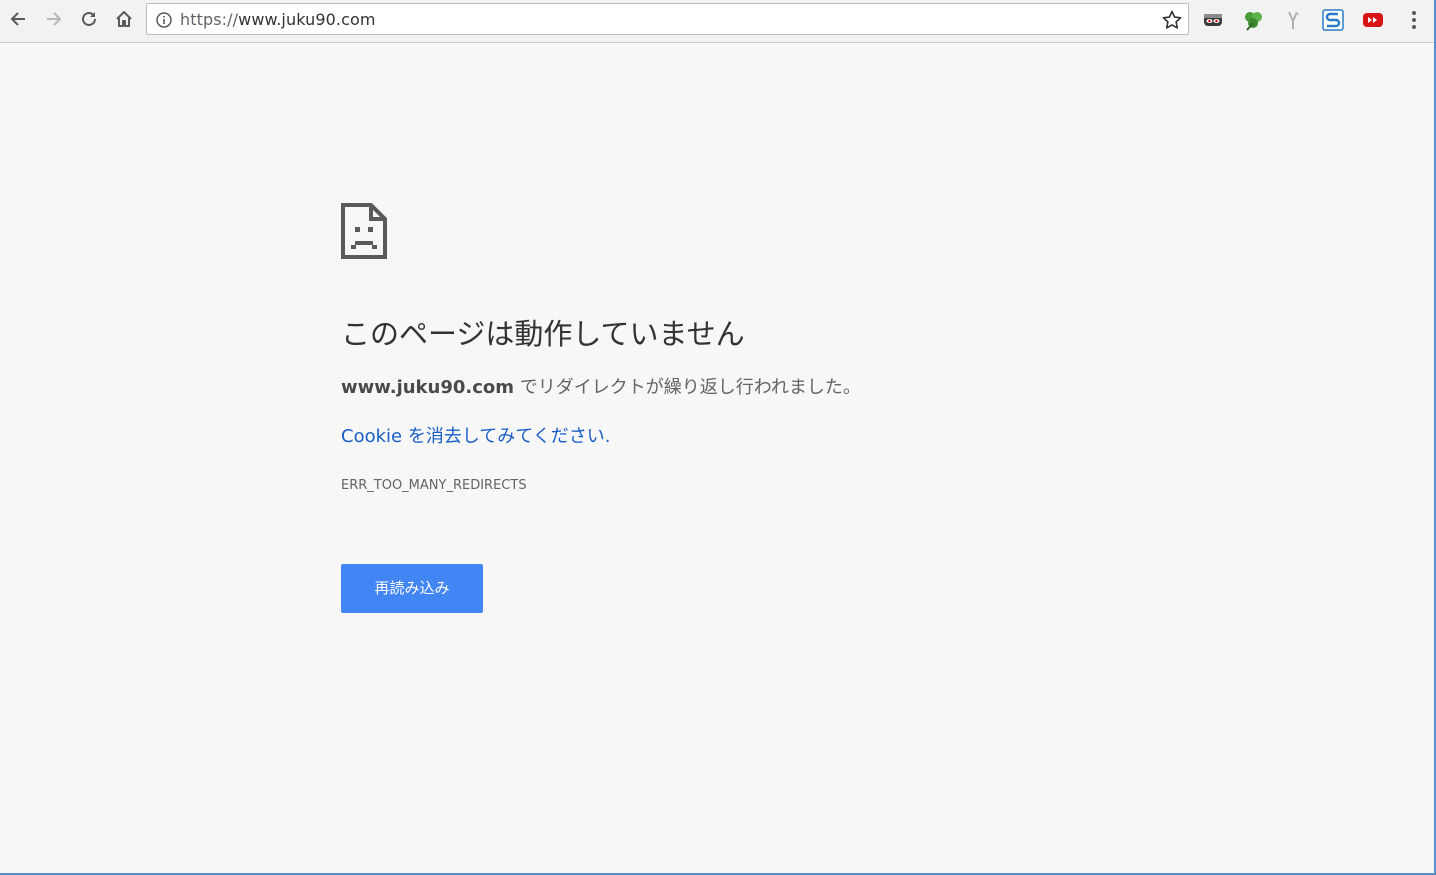 The width and height of the screenshot is (1436, 875). Describe the element at coordinates (1293, 20) in the screenshot. I see `fork-extension-icon` at that location.